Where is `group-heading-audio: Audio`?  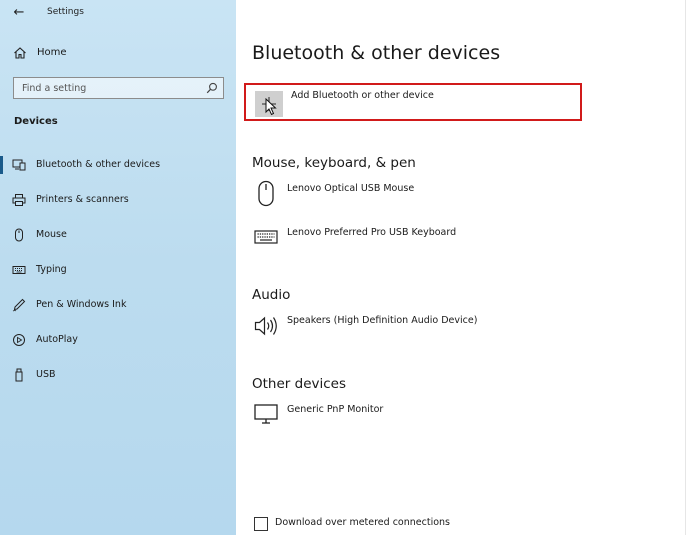 group-heading-audio: Audio is located at coordinates (271, 295).